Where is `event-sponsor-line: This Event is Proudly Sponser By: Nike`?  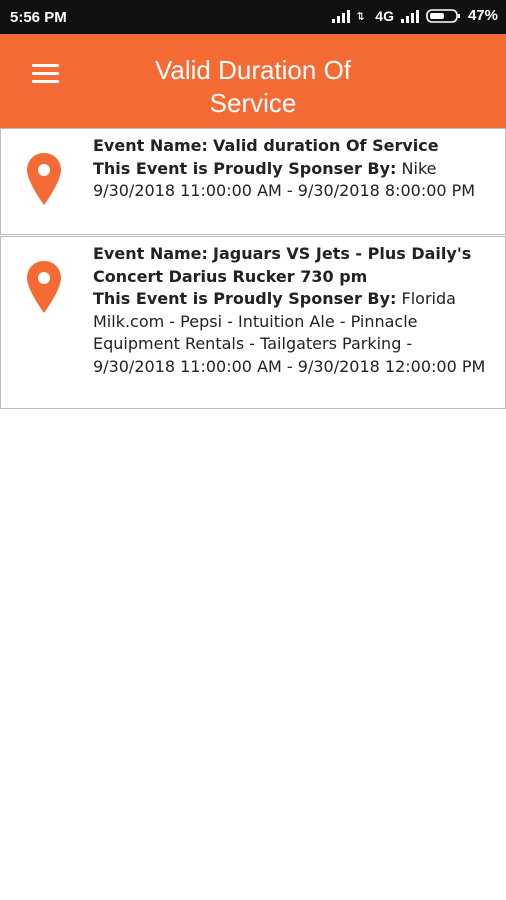 event-sponsor-line: This Event is Proudly Sponser By: Nike is located at coordinates (295, 169).